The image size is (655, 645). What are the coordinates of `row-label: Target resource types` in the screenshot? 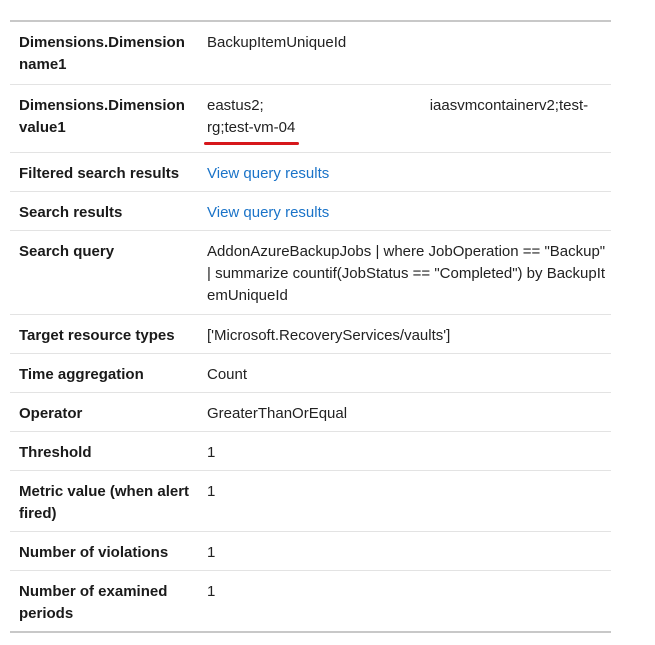 It's located at (97, 335).